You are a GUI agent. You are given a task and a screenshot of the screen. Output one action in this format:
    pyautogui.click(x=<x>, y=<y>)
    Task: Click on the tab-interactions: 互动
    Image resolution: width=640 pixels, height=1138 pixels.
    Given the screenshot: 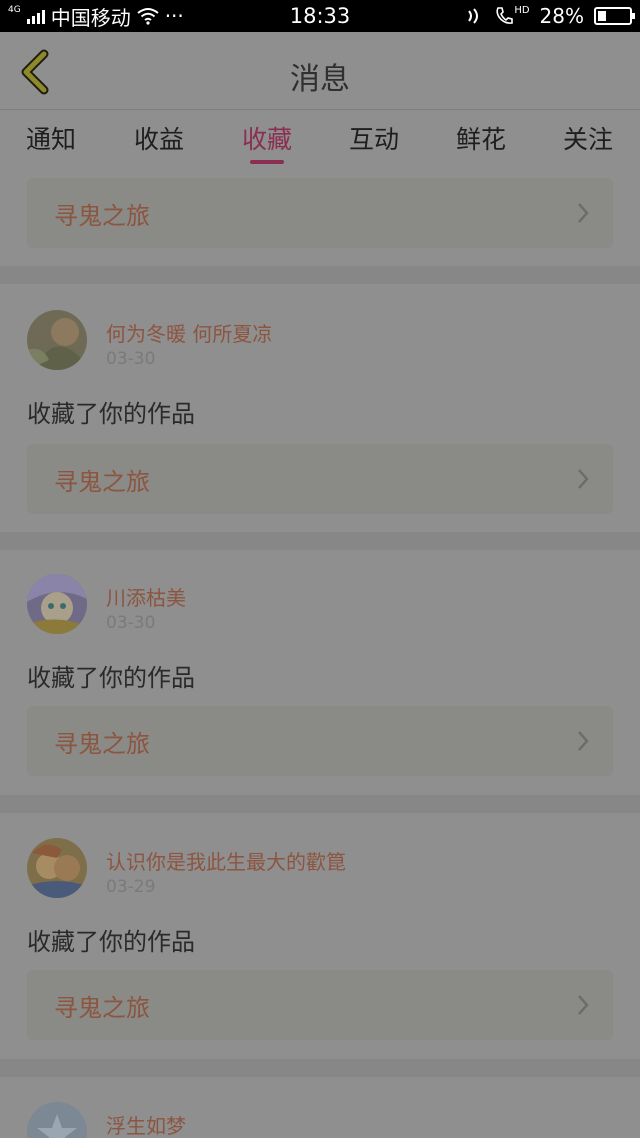 What is the action you would take?
    pyautogui.click(x=374, y=138)
    